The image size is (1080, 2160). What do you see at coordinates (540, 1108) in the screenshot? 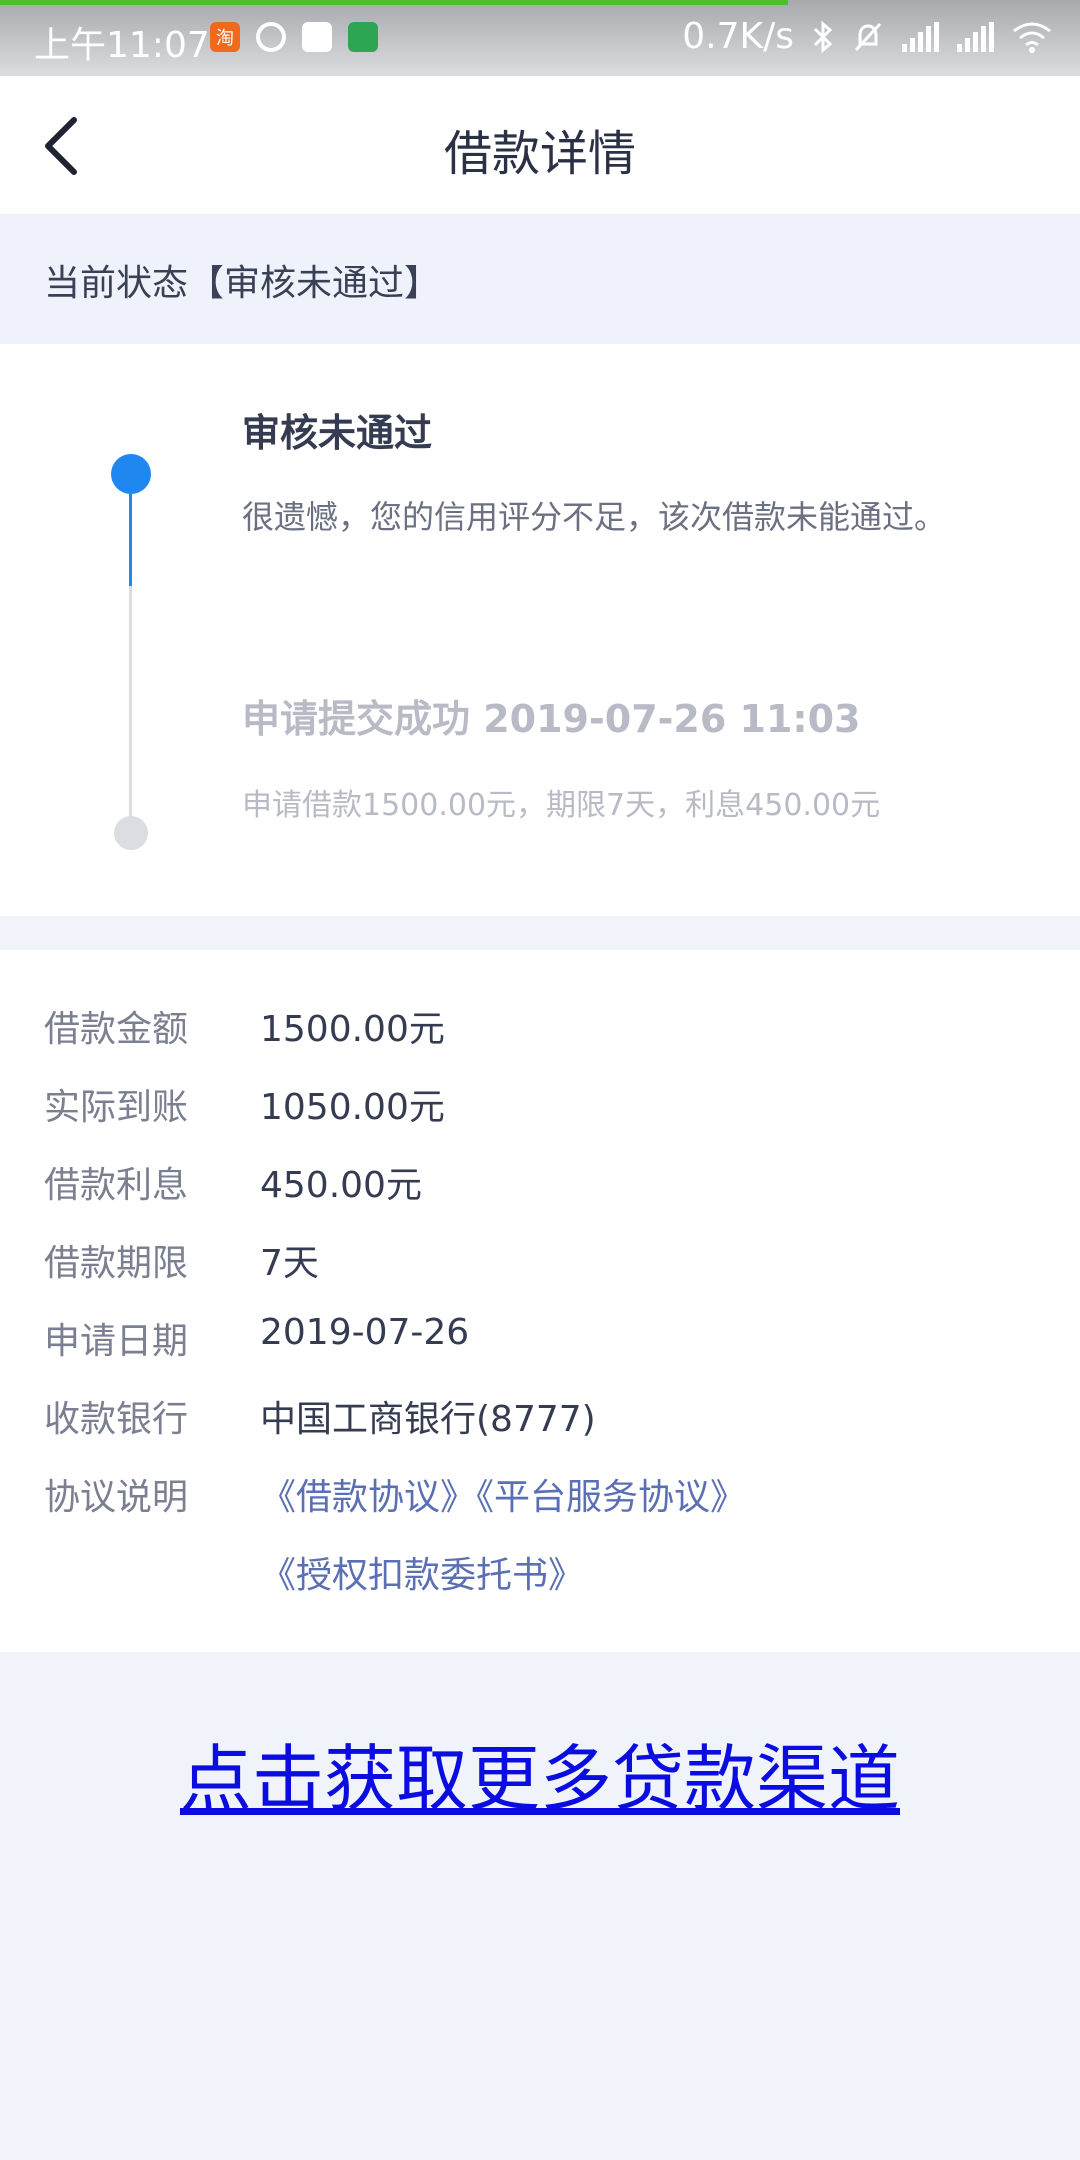
I see `detail-row-received: 实际到账 1050.00元` at bounding box center [540, 1108].